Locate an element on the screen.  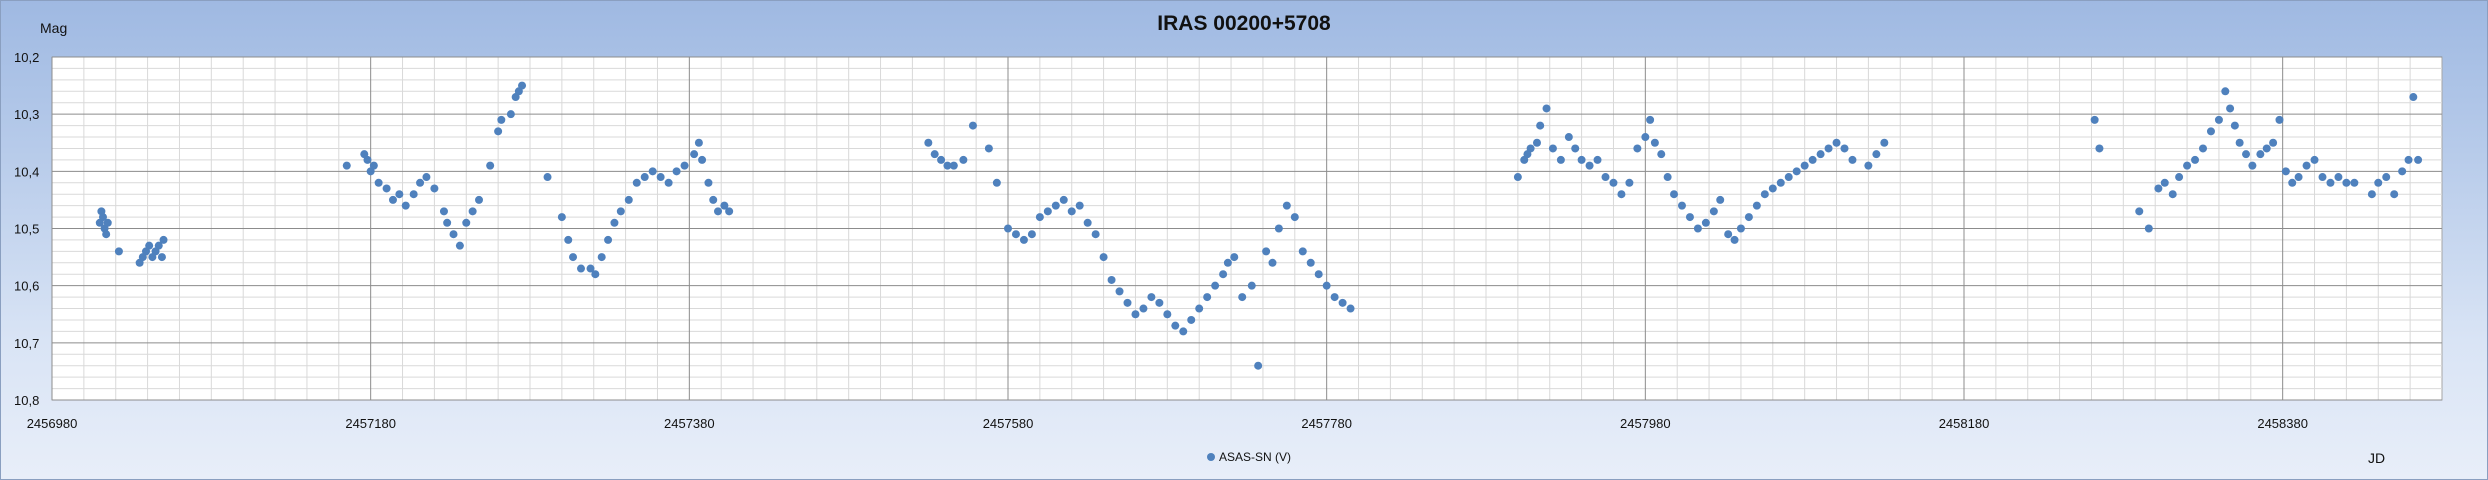
y-tick-label: 10,8 is located at coordinates (26, 400).